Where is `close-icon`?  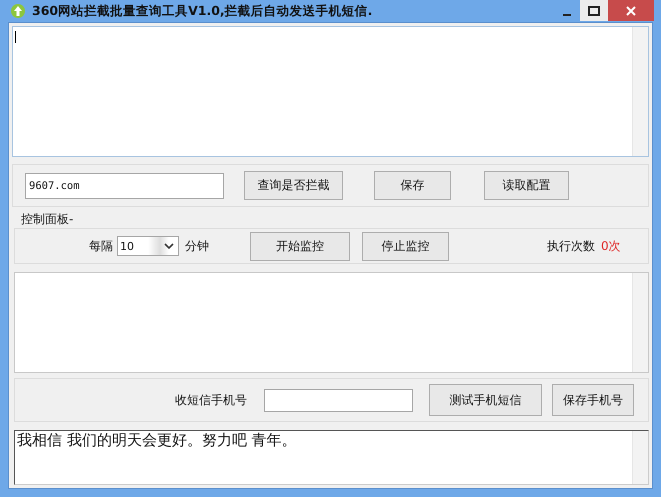 close-icon is located at coordinates (631, 11).